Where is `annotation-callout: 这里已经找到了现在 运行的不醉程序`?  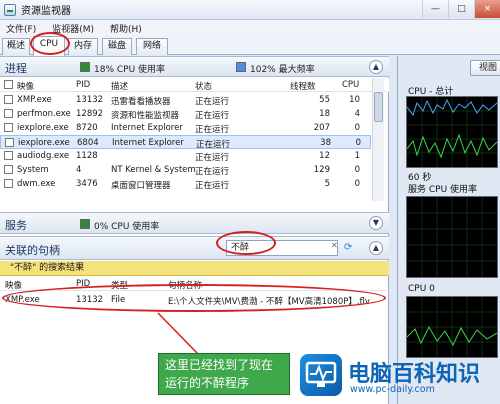 annotation-callout: 这里已经找到了现在 运行的不醉程序 is located at coordinates (224, 374).